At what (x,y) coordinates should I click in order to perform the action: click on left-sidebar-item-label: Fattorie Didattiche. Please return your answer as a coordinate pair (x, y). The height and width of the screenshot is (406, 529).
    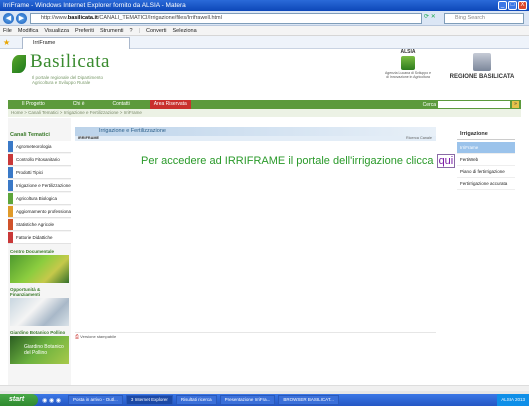
    Looking at the image, I should click on (34, 237).